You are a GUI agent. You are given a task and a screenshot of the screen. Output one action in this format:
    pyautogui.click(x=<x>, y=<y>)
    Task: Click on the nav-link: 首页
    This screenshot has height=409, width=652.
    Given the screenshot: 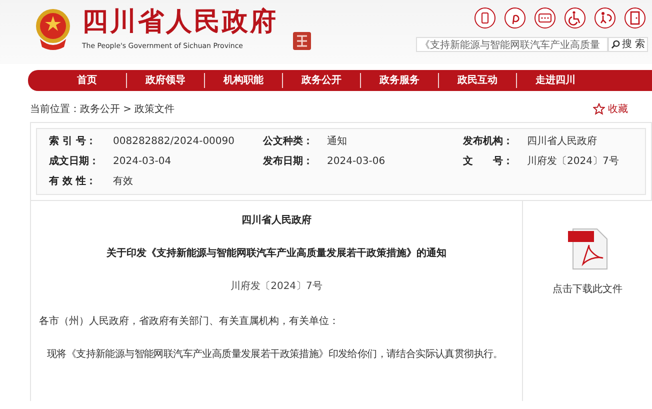 What is the action you would take?
    pyautogui.click(x=87, y=80)
    